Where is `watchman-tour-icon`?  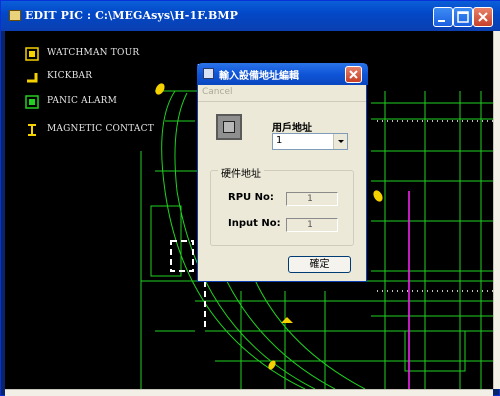
watchman-tour-icon is located at coordinates (32, 53).